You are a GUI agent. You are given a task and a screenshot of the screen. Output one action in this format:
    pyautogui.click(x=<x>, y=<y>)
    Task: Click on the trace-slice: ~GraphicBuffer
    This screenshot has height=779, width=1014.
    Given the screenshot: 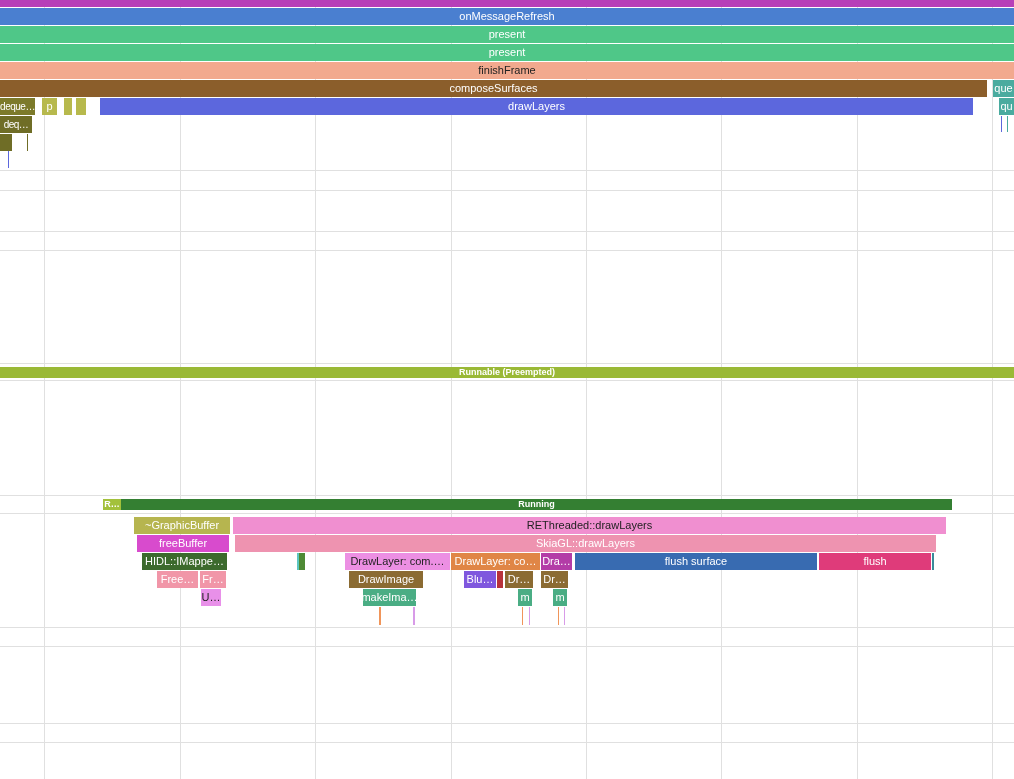 What is the action you would take?
    pyautogui.click(x=182, y=525)
    